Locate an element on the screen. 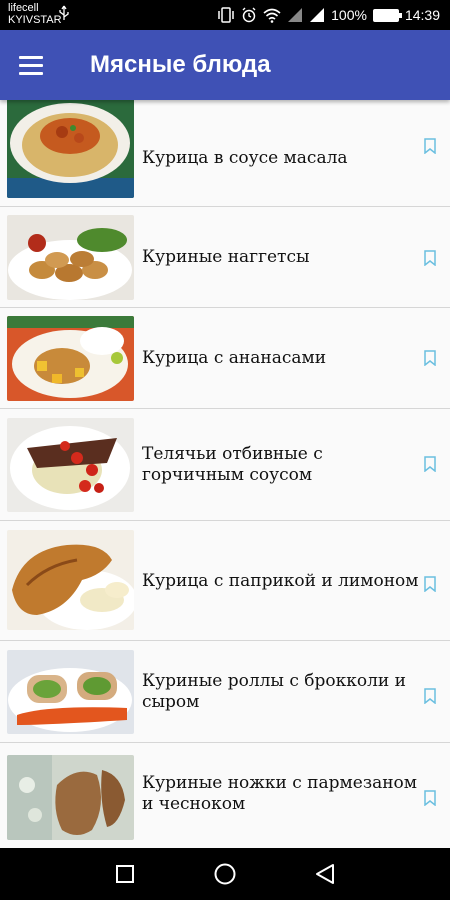 The height and width of the screenshot is (900, 450). alarm-icon is located at coordinates (249, 15).